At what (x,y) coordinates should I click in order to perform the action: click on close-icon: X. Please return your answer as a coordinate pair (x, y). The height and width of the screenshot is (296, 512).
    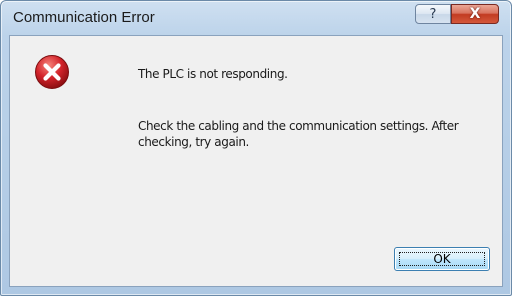
    Looking at the image, I should click on (475, 14).